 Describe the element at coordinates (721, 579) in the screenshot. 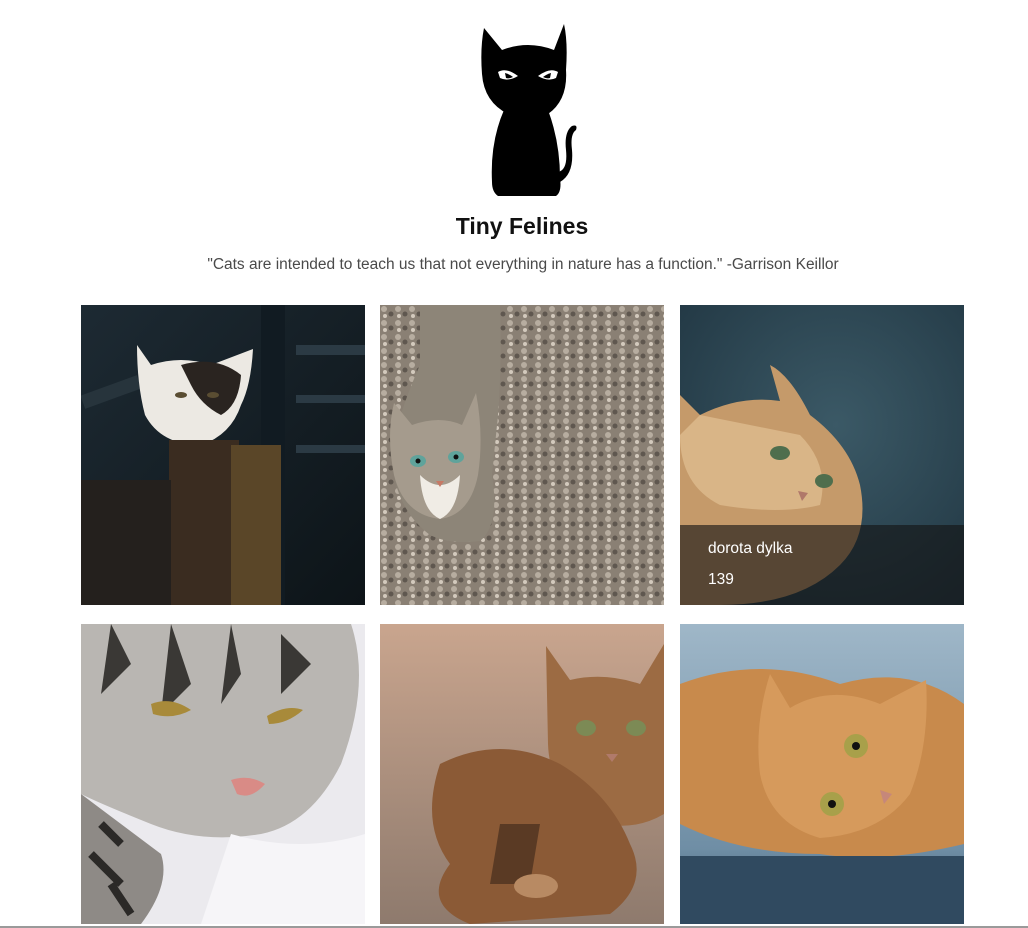

I see `photo-likes-count: 139` at that location.